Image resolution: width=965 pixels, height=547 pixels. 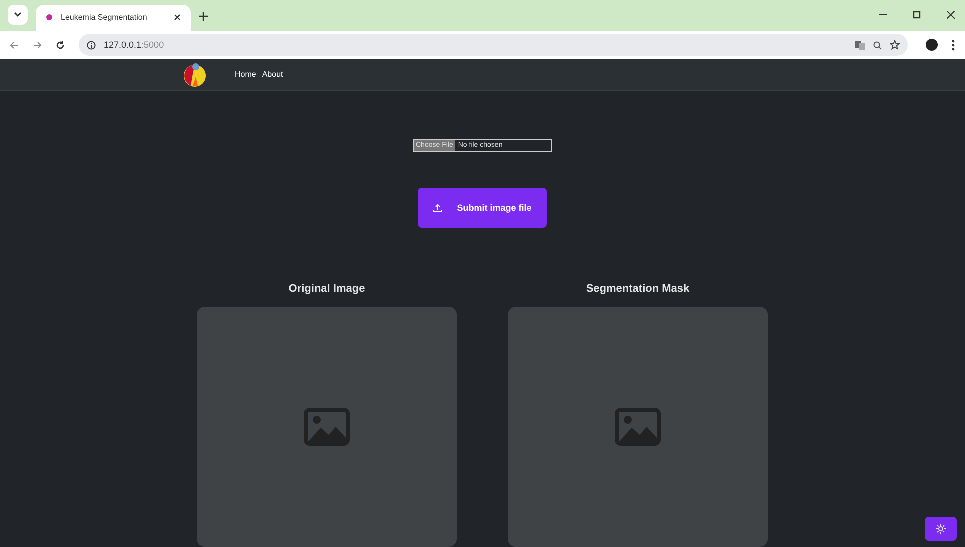 What do you see at coordinates (895, 45) in the screenshot?
I see `star-icon` at bounding box center [895, 45].